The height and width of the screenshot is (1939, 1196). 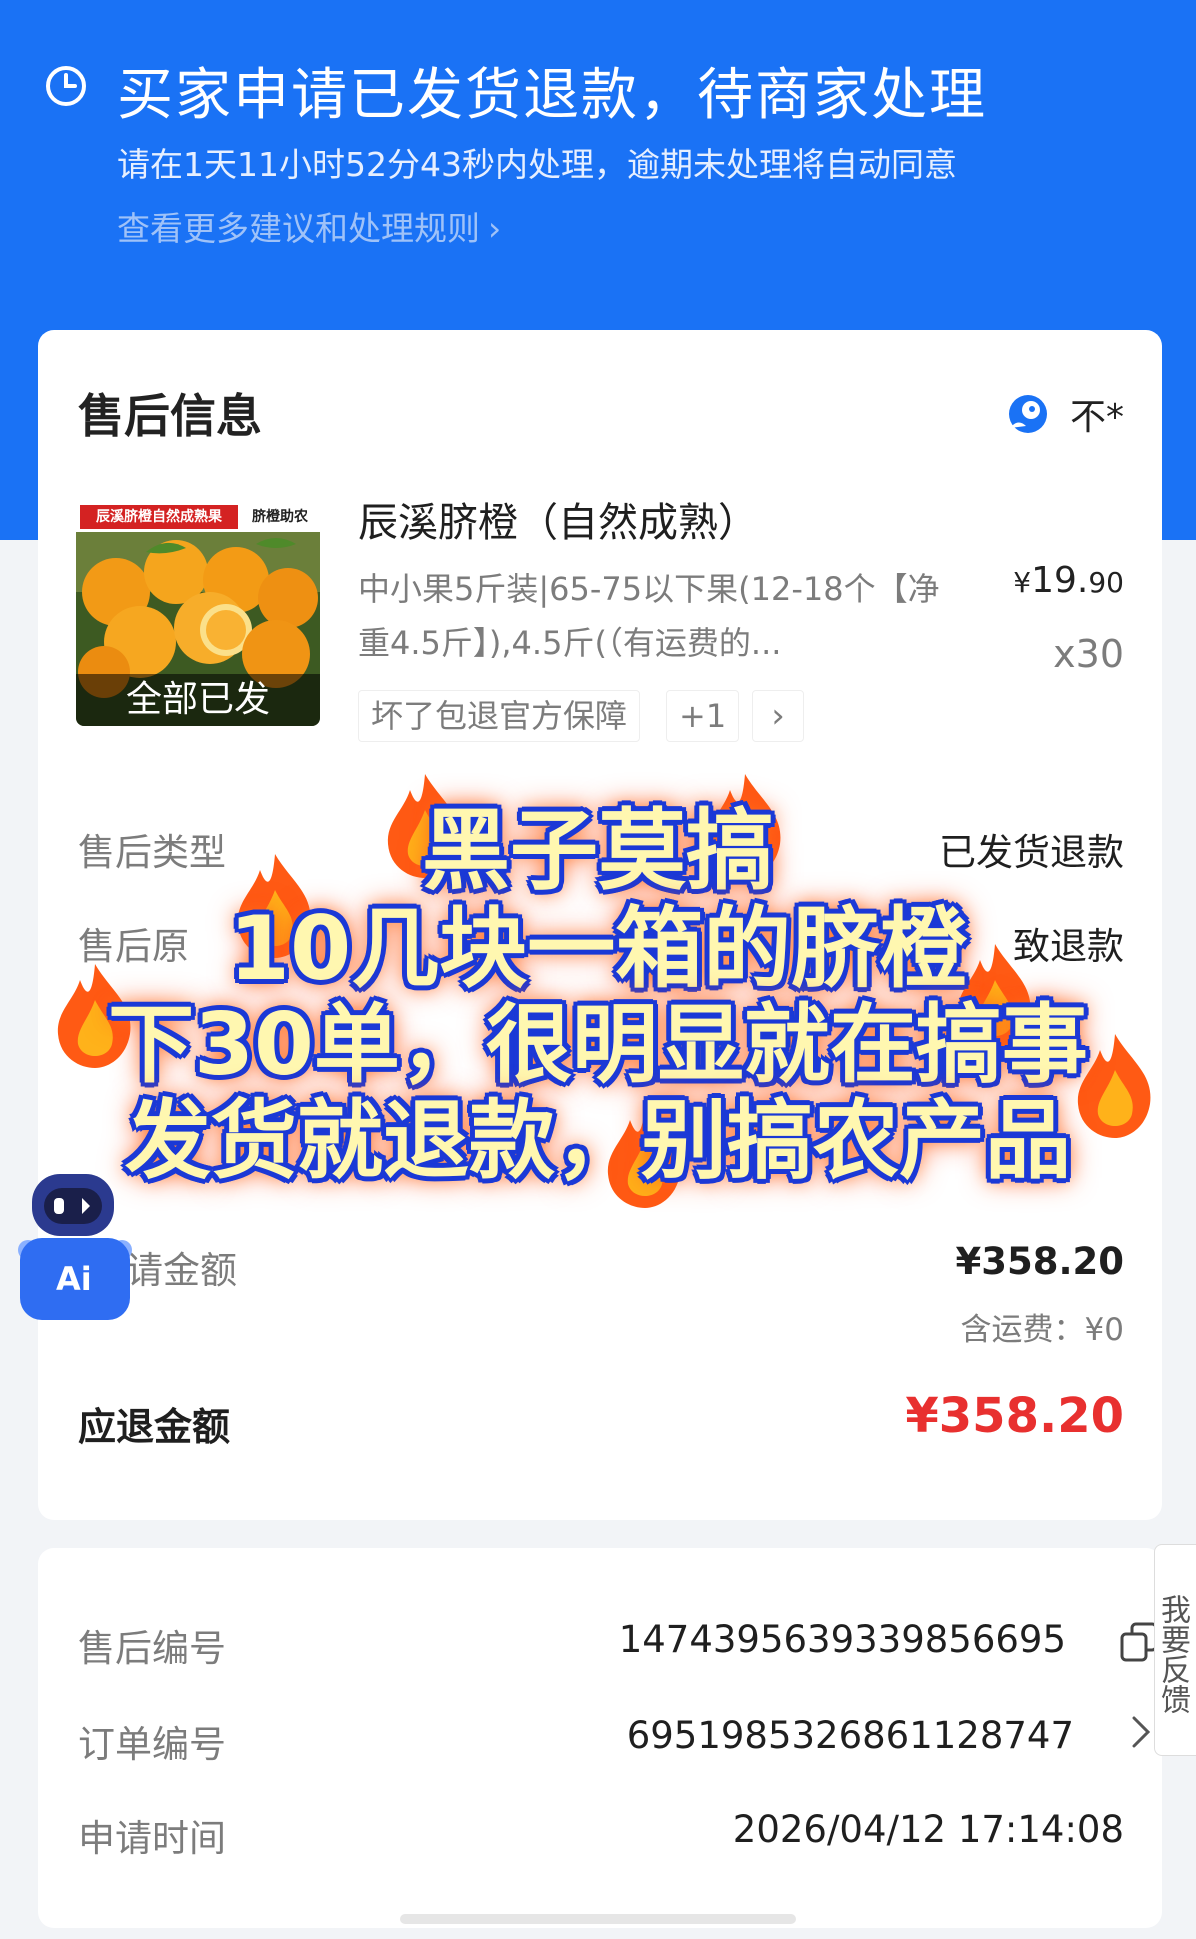 I want to click on product-name: 辰溪脐橙（自然成熟）, so click(x=558, y=519).